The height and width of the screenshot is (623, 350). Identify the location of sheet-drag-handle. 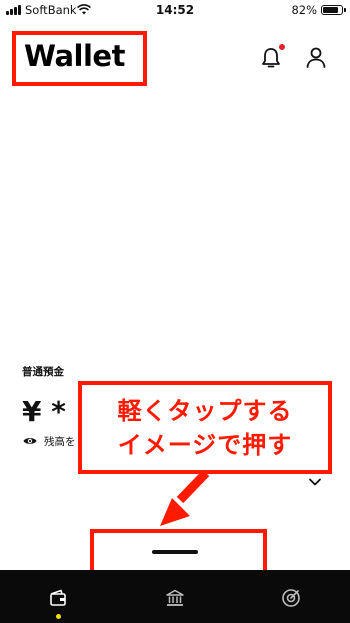
(175, 552).